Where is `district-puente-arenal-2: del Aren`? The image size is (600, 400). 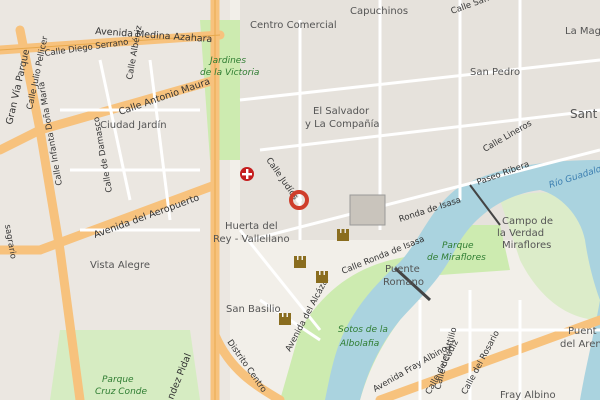
district-puente-arenal-2: del Aren is located at coordinates (580, 344).